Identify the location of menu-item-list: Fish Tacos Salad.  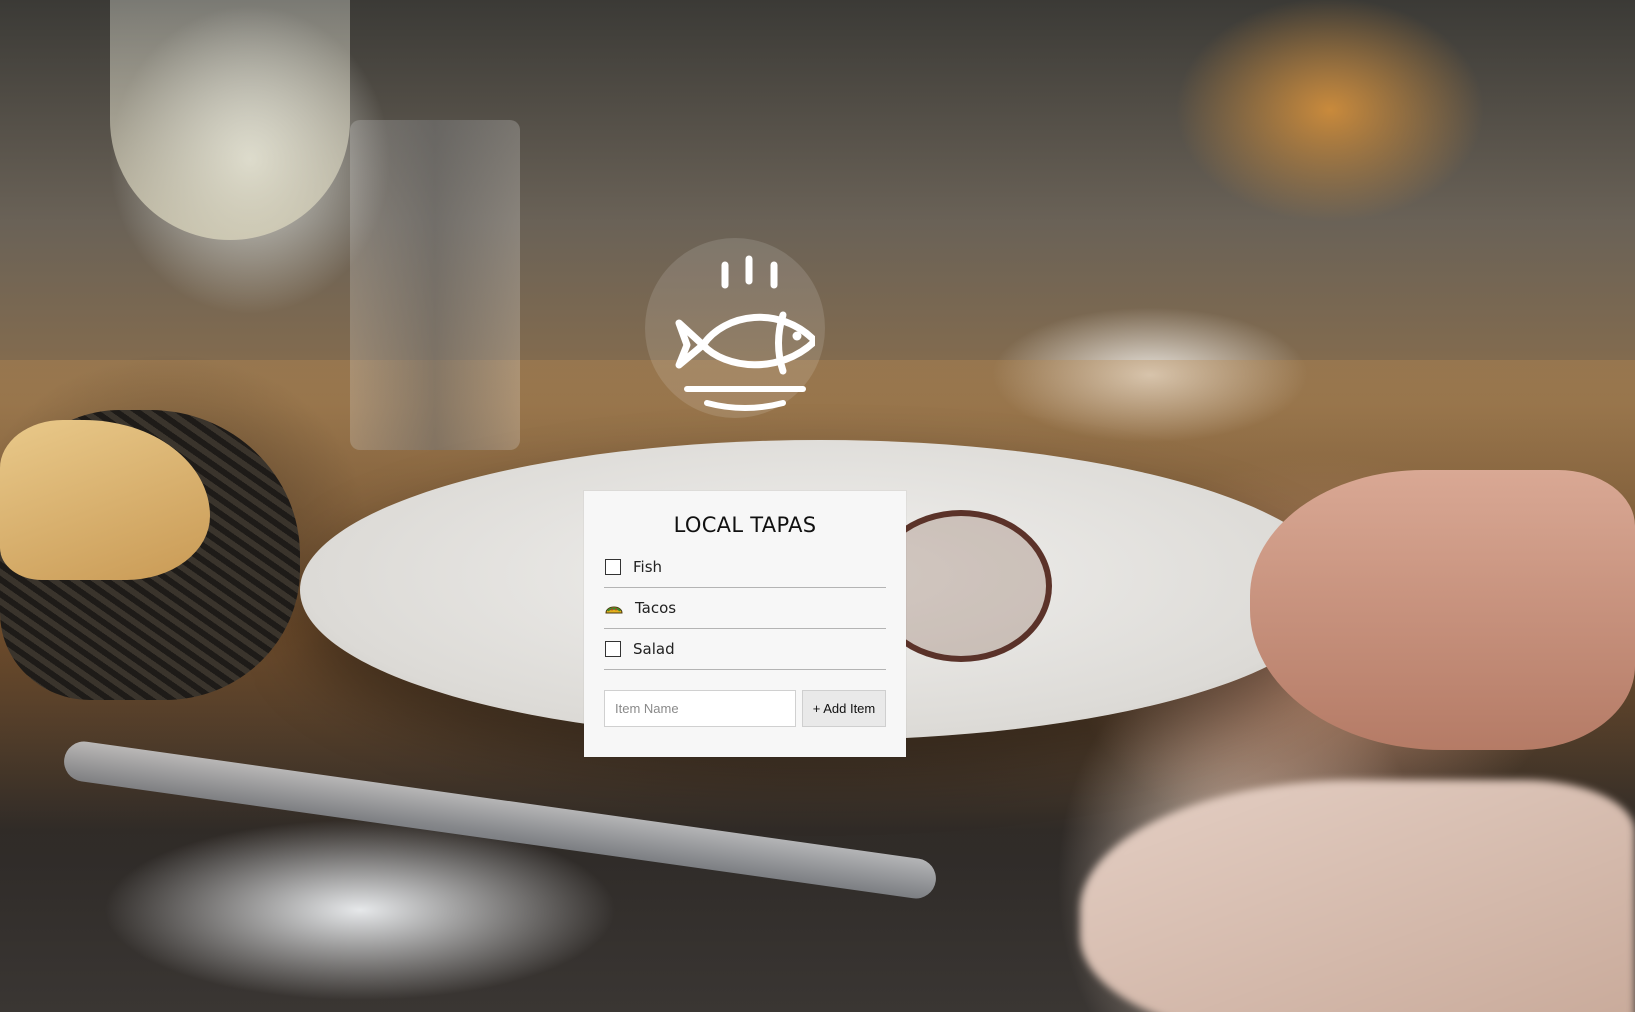
(745, 608).